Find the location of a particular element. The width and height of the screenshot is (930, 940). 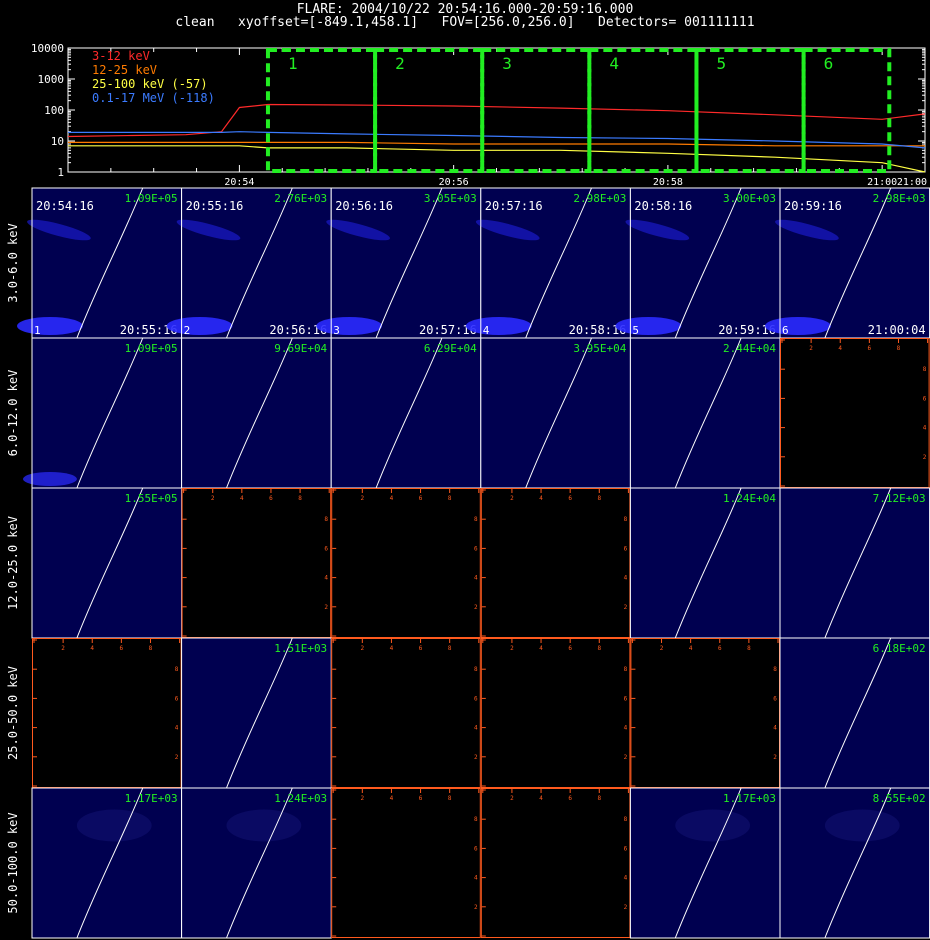

panel-max-value: 1.24E+04 is located at coordinates (749, 498).